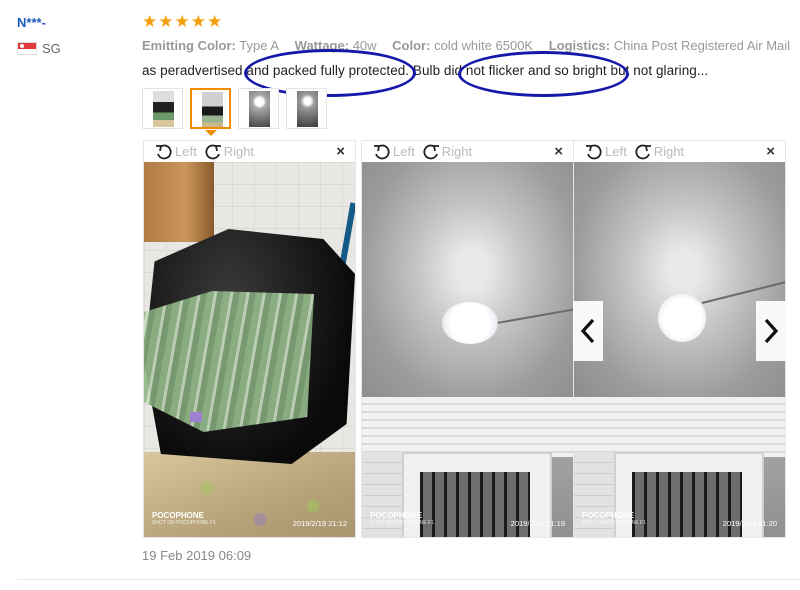  I want to click on attr-key-emitting-color: Emitting Color:, so click(189, 45).